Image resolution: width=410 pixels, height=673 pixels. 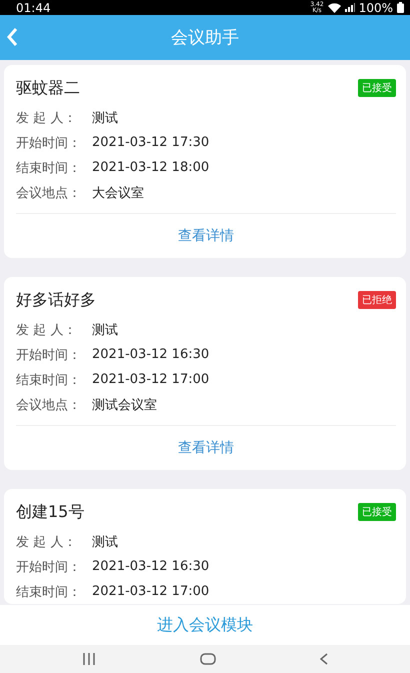 What do you see at coordinates (205, 625) in the screenshot?
I see `enter-module-button: 进入会议模块` at bounding box center [205, 625].